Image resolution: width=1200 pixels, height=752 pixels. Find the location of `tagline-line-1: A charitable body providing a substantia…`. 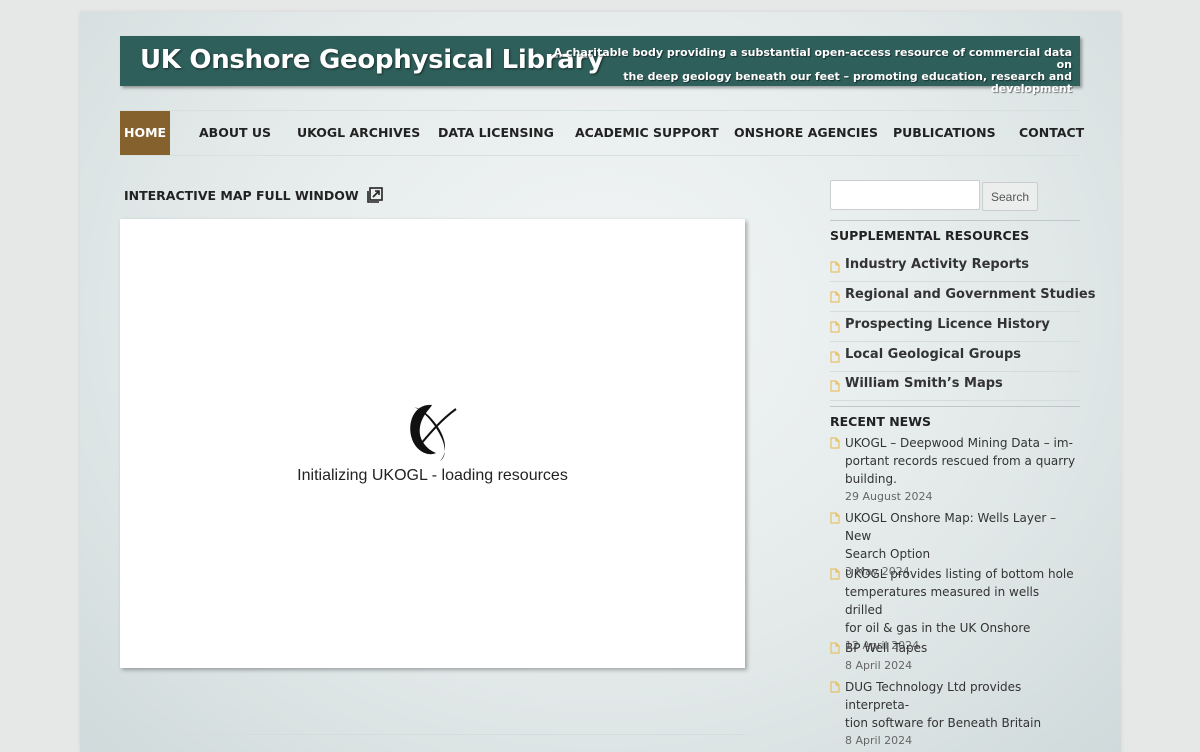

tagline-line-1: A charitable body providing a substantia… is located at coordinates (812, 58).